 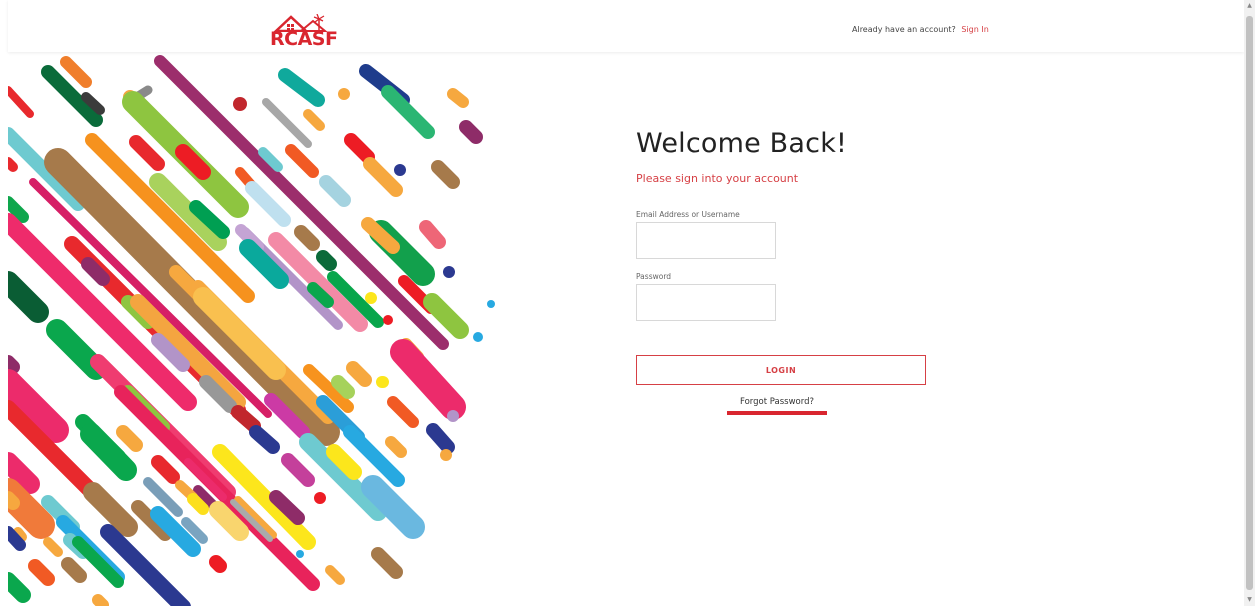 What do you see at coordinates (742, 143) in the screenshot?
I see `page-title: Welcome Back!` at bounding box center [742, 143].